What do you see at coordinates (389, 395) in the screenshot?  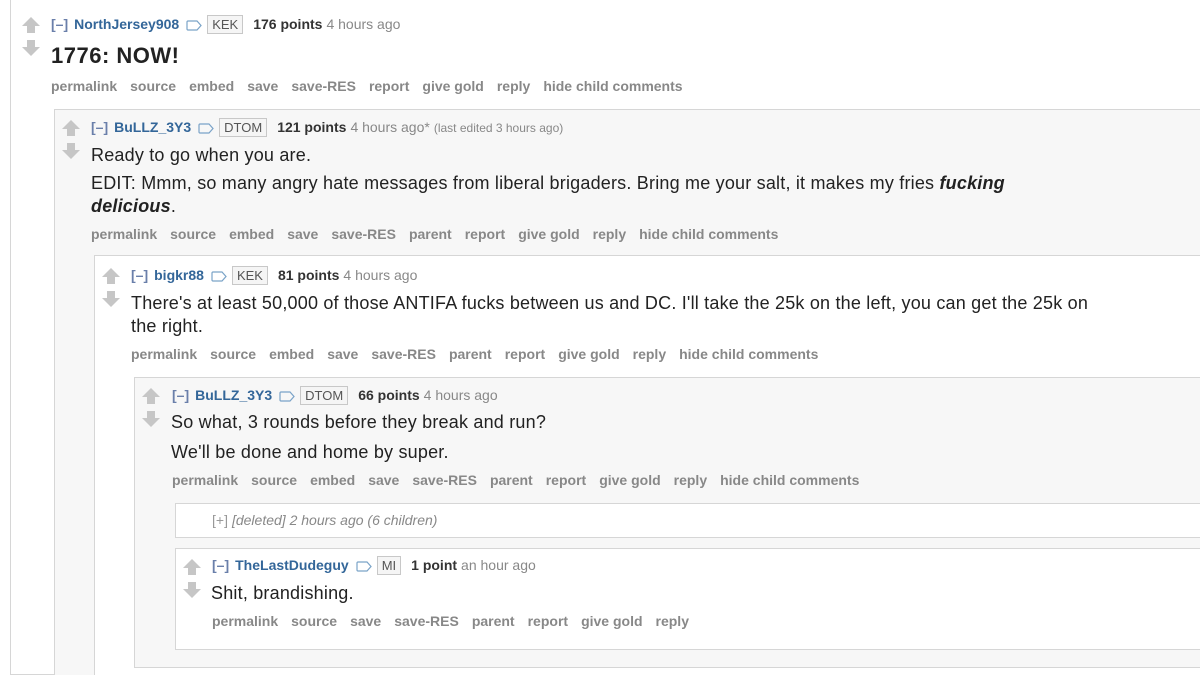 I see `score: 66 points` at bounding box center [389, 395].